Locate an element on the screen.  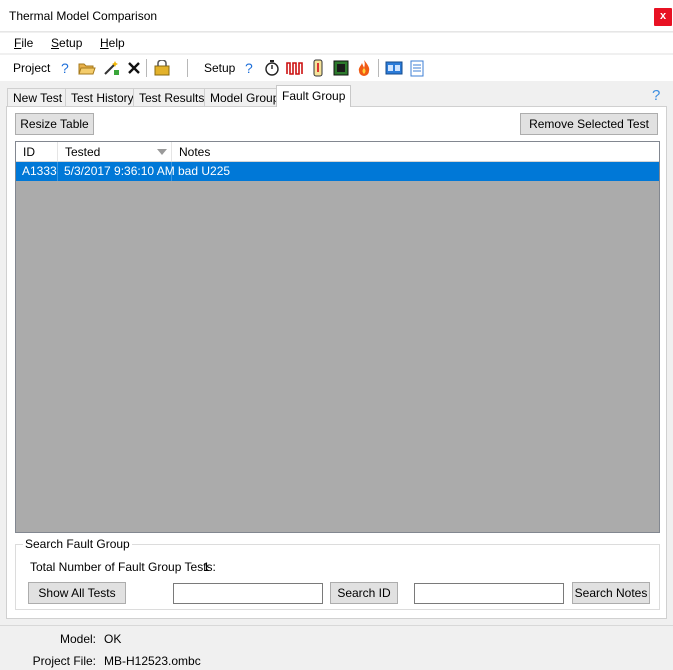
flame-icon is located at coordinates (364, 68).